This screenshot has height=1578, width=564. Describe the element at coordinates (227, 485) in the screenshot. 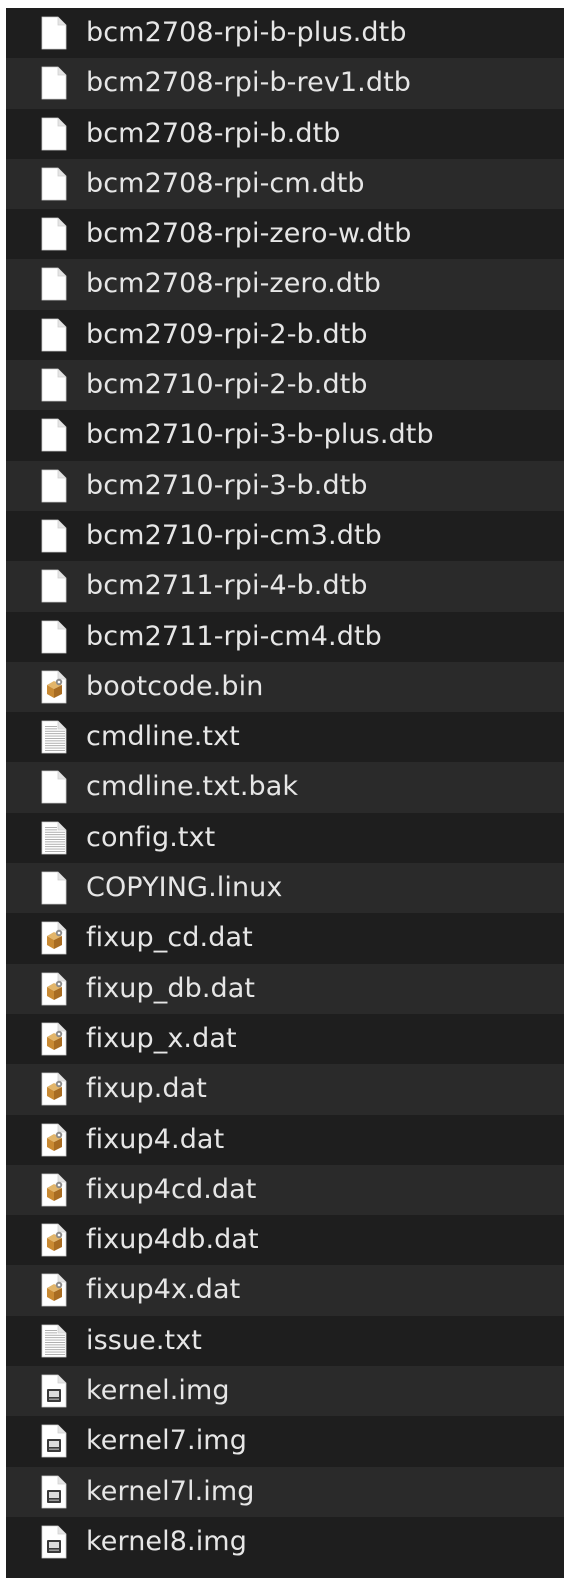

I see `file-name: bcm2710-rpi-3-b.dtb` at that location.